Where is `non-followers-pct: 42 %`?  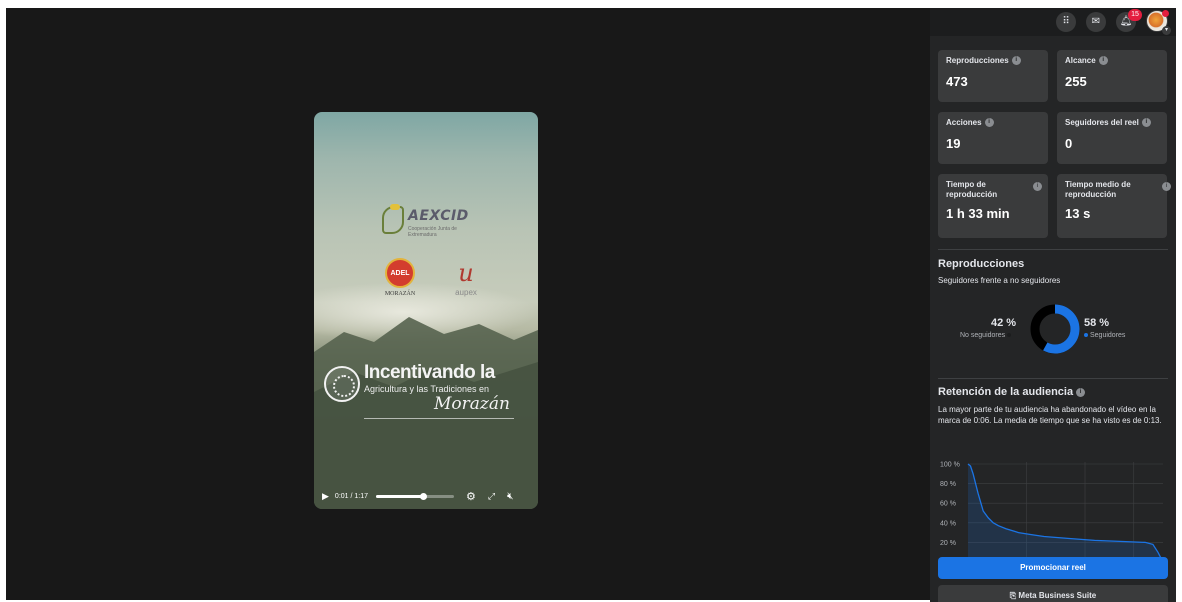 non-followers-pct: 42 % is located at coordinates (1004, 323).